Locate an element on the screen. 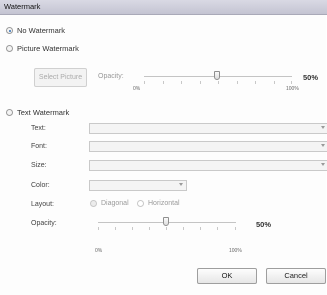 This screenshot has width=327, height=295. radio-picture-watermark: Picture Watermark is located at coordinates (42, 48).